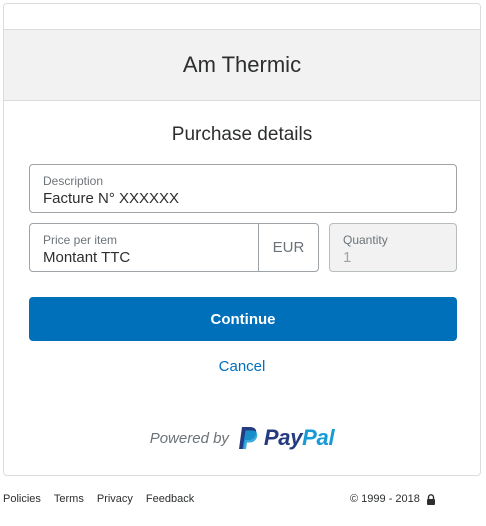 The width and height of the screenshot is (486, 526). What do you see at coordinates (115, 499) in the screenshot?
I see `footer-link-privacy: Privacy` at bounding box center [115, 499].